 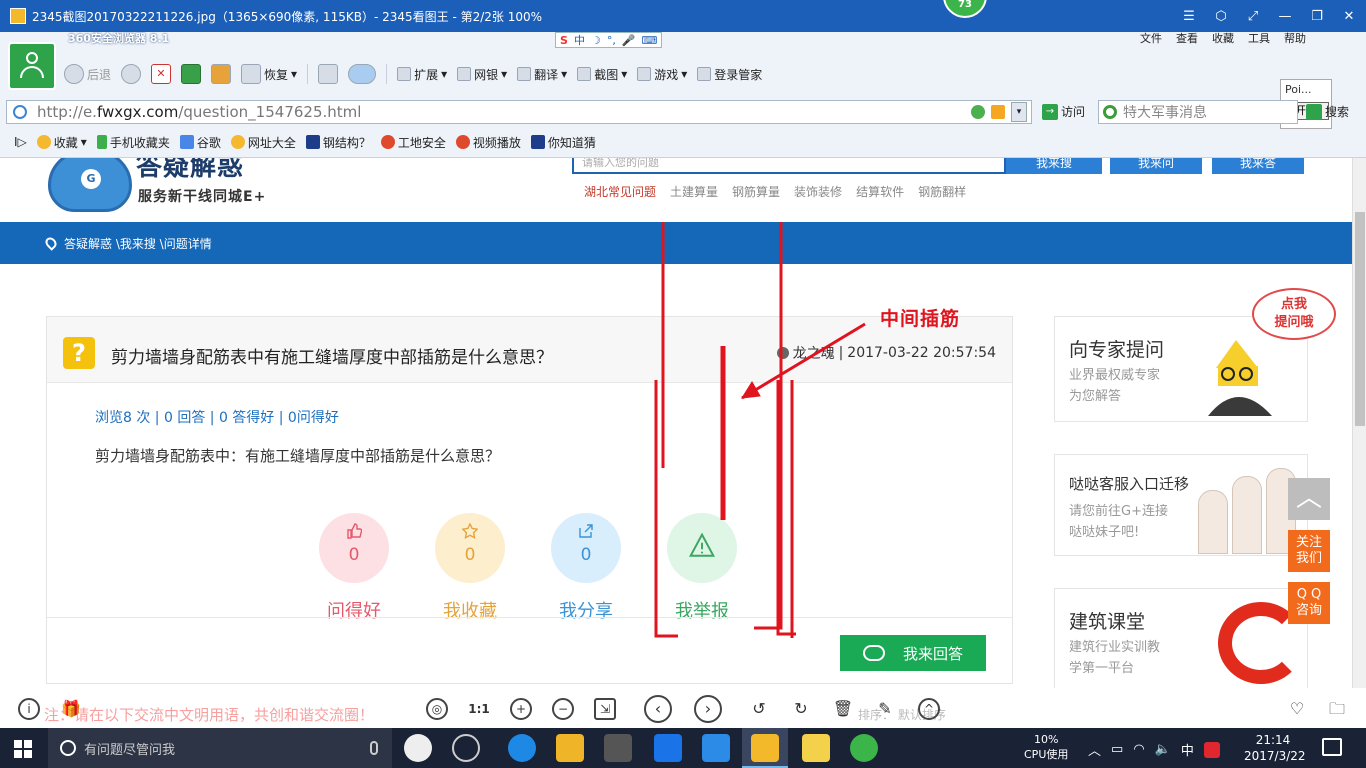 What do you see at coordinates (1327, 111) in the screenshot?
I see `browser-search-button: 搜索` at bounding box center [1327, 111].